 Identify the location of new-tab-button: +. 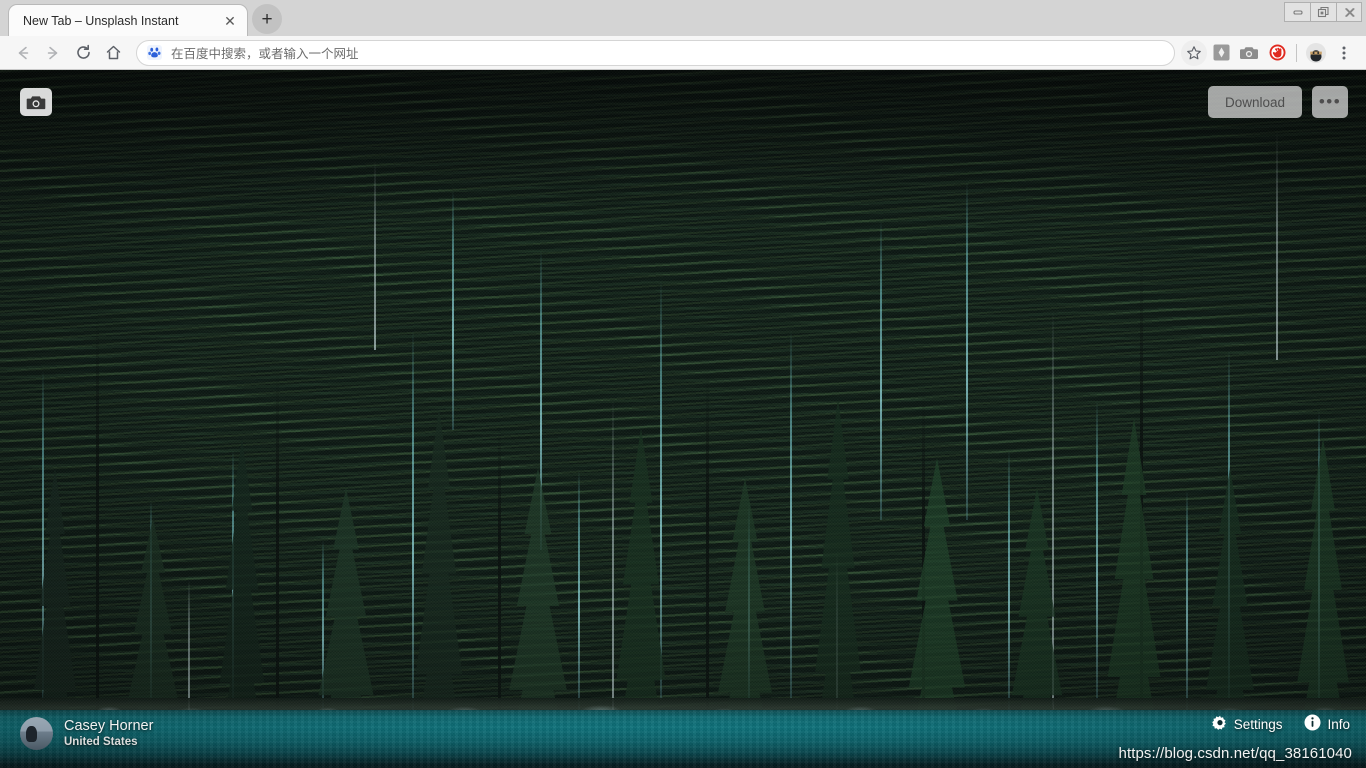
(267, 19).